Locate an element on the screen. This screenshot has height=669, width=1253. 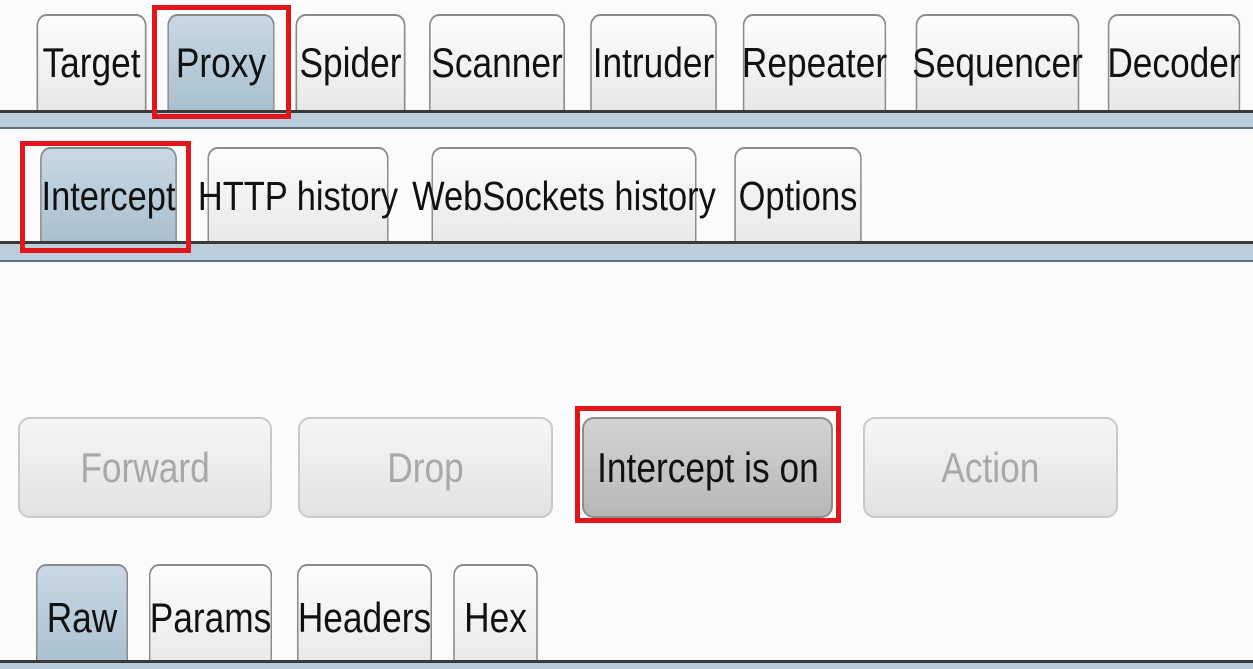
tab-target-label: Target is located at coordinates (91, 62).